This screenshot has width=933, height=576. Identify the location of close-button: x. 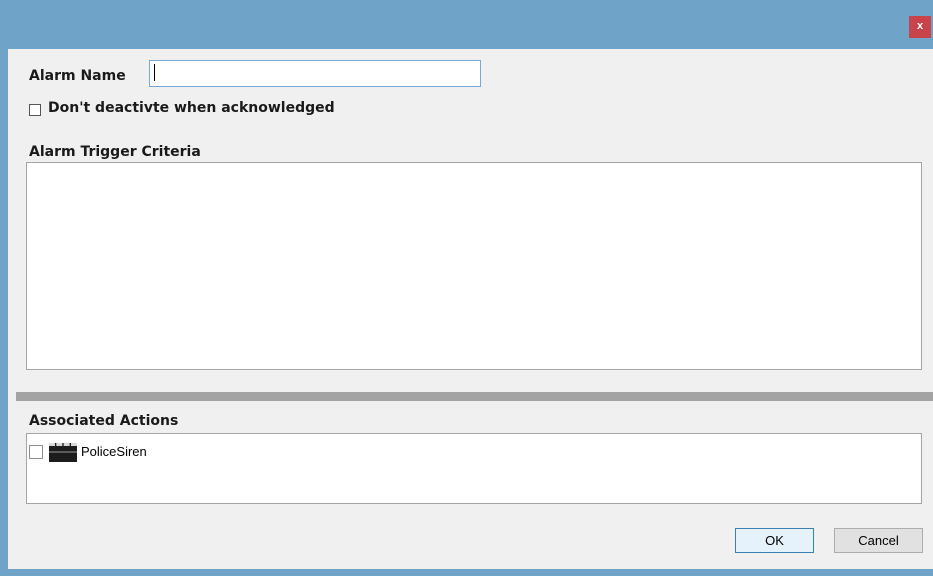
(920, 27).